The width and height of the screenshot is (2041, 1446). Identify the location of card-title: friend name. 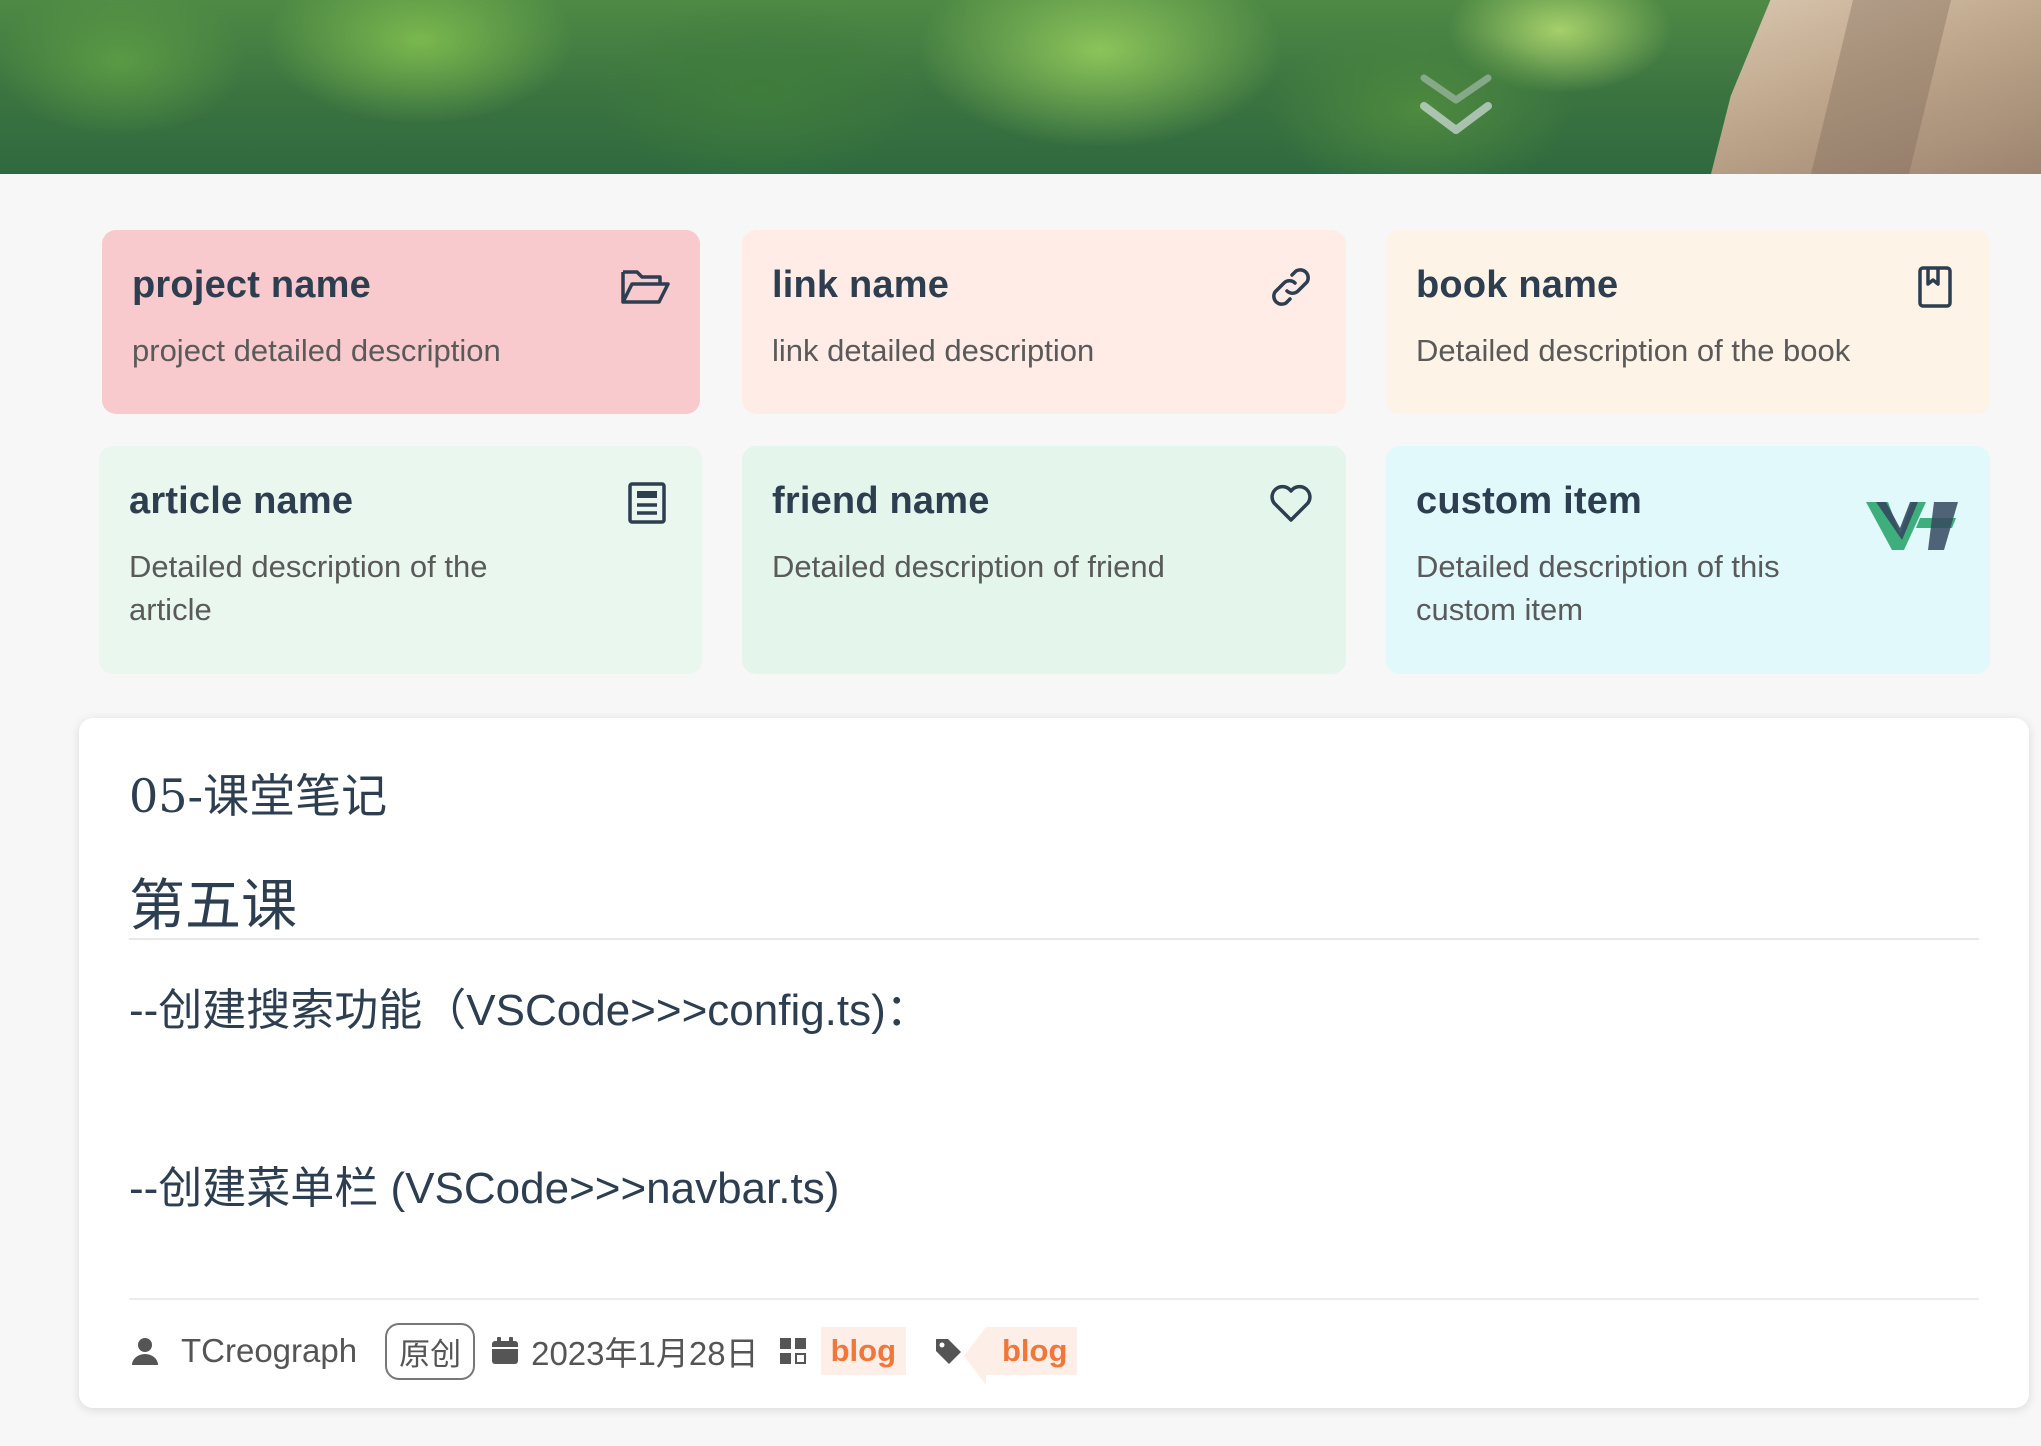
(881, 501).